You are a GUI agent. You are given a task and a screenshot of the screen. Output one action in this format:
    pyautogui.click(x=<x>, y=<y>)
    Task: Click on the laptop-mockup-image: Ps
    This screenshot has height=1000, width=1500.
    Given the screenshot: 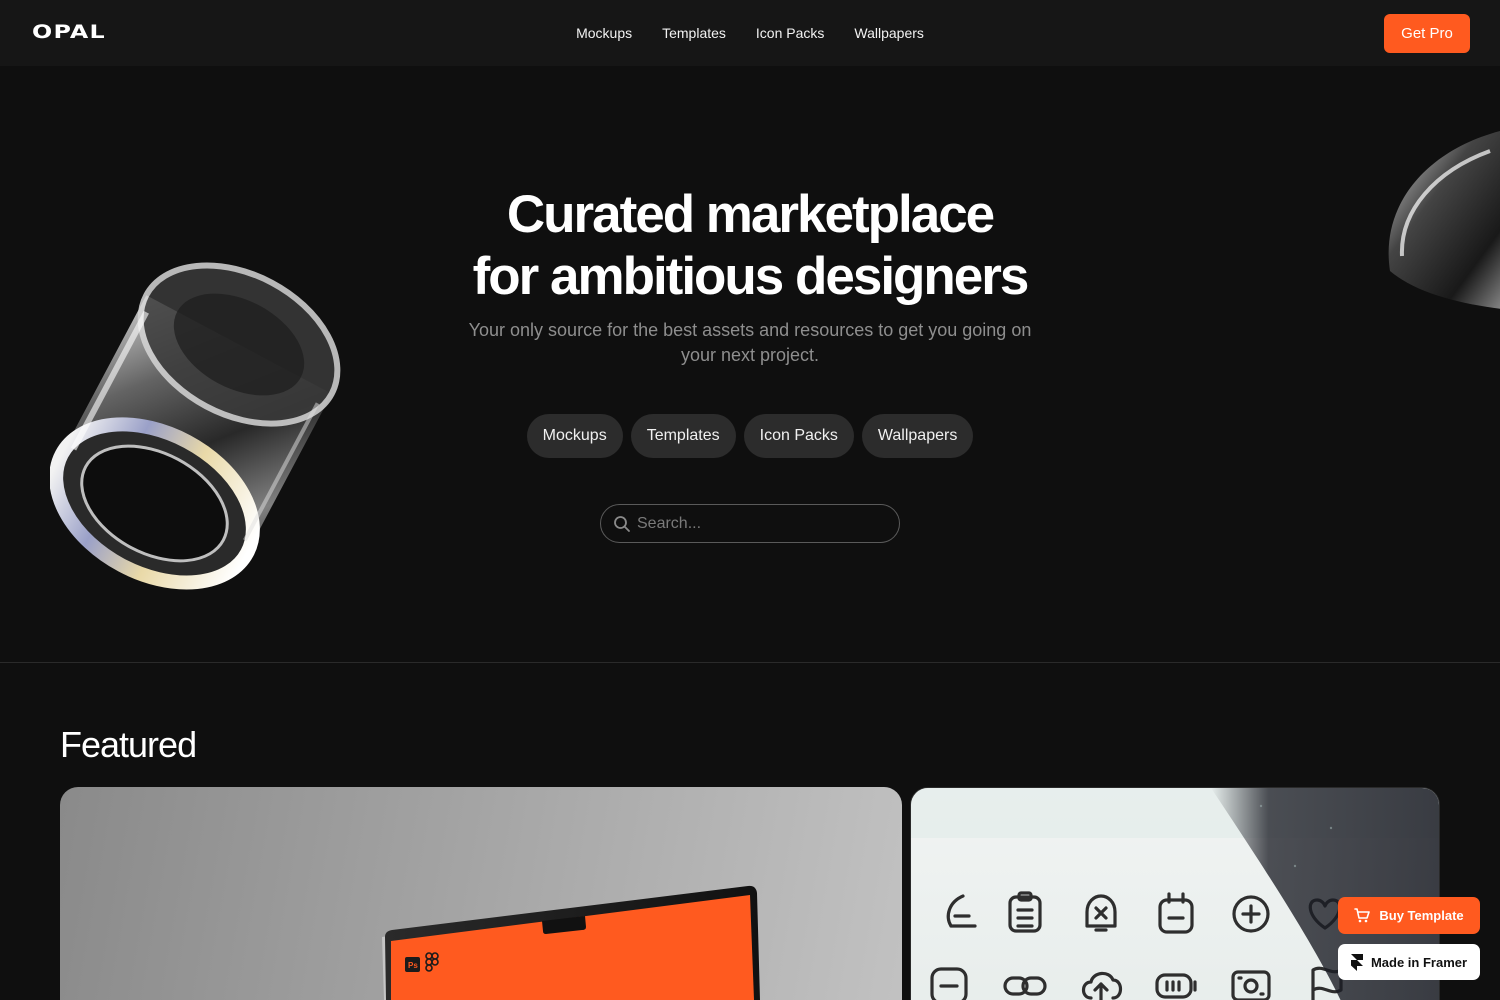 What is the action you would take?
    pyautogui.click(x=571, y=942)
    